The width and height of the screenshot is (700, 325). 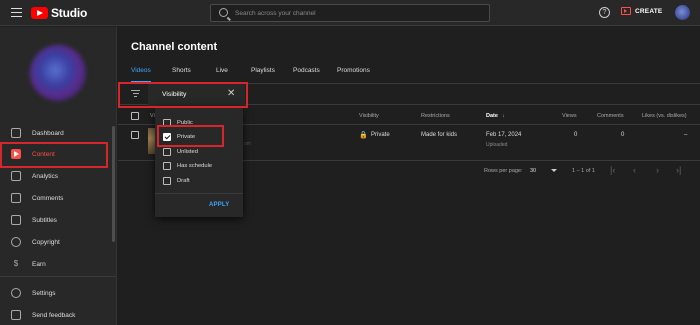 I want to click on earn-icon: $, so click(x=16, y=263).